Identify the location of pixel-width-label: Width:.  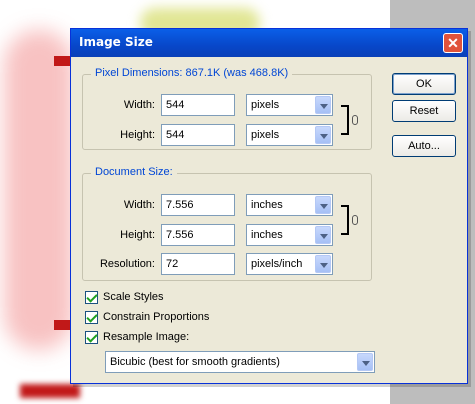
(139, 105).